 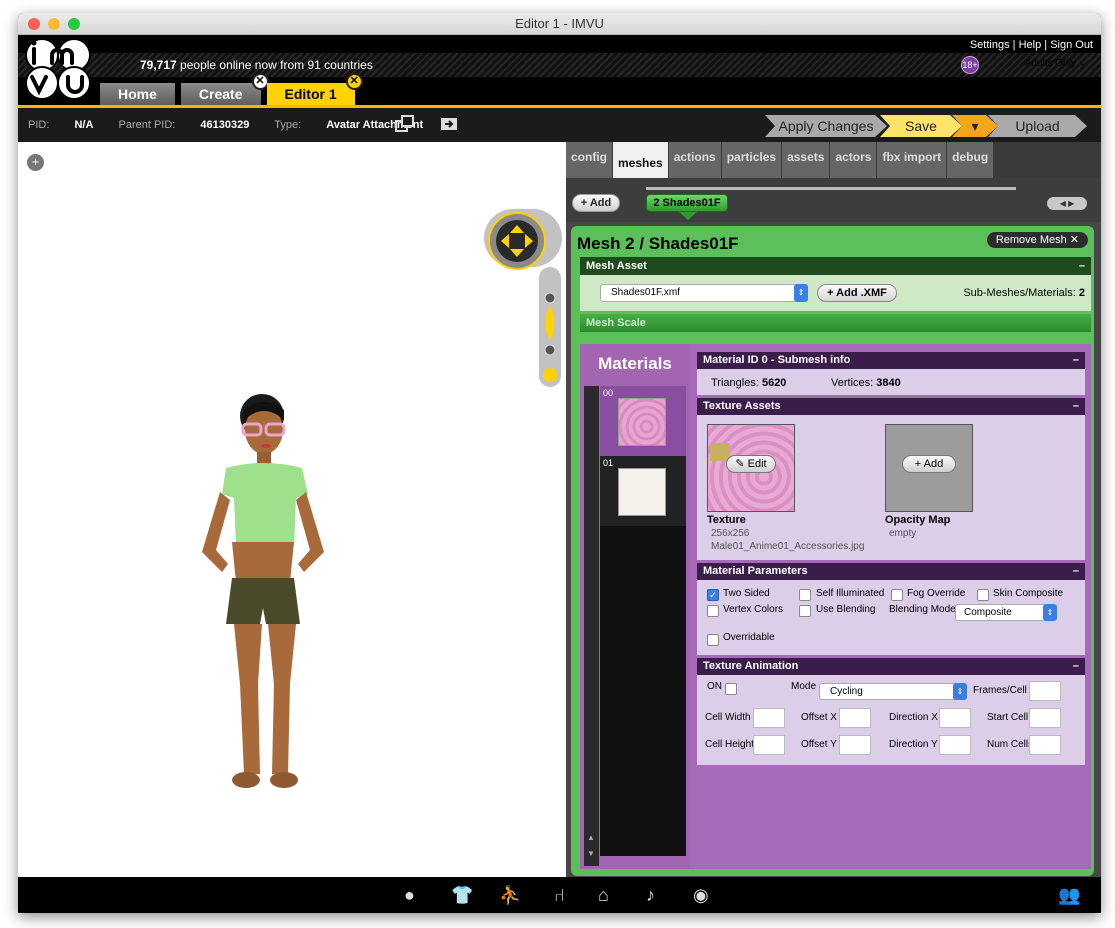 I want to click on tab-assets: assets, so click(x=806, y=160).